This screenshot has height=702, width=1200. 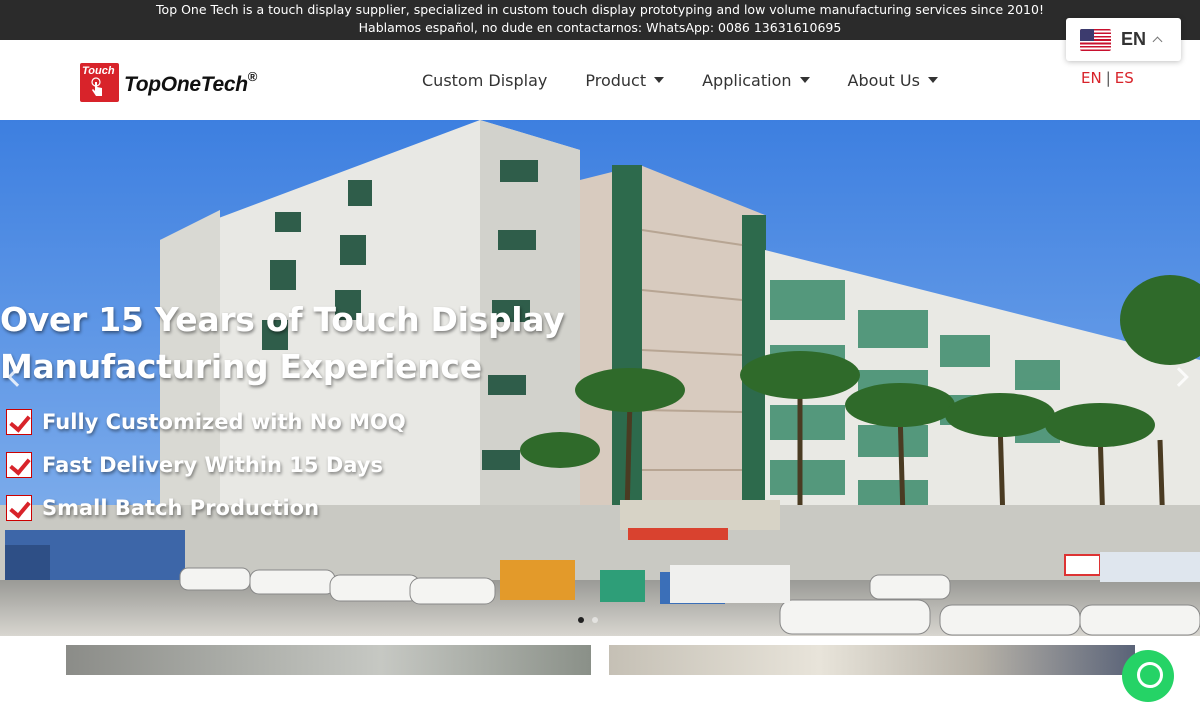 I want to click on lang-link-es: ES, so click(x=1124, y=78).